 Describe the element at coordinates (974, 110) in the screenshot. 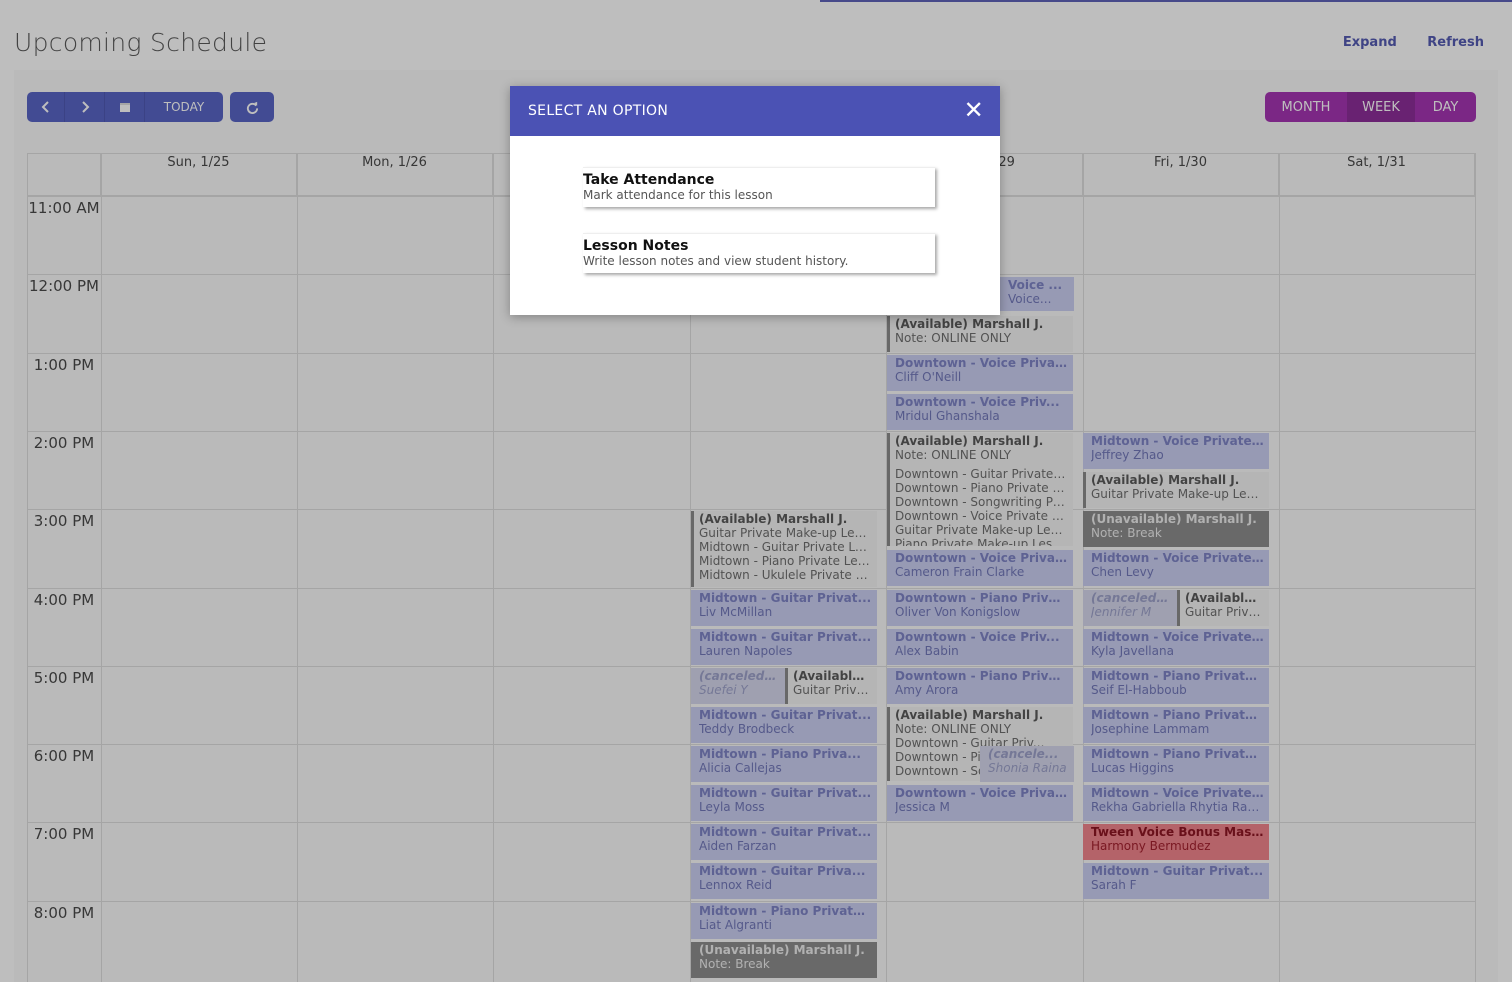

I see `close-icon: ✕` at that location.